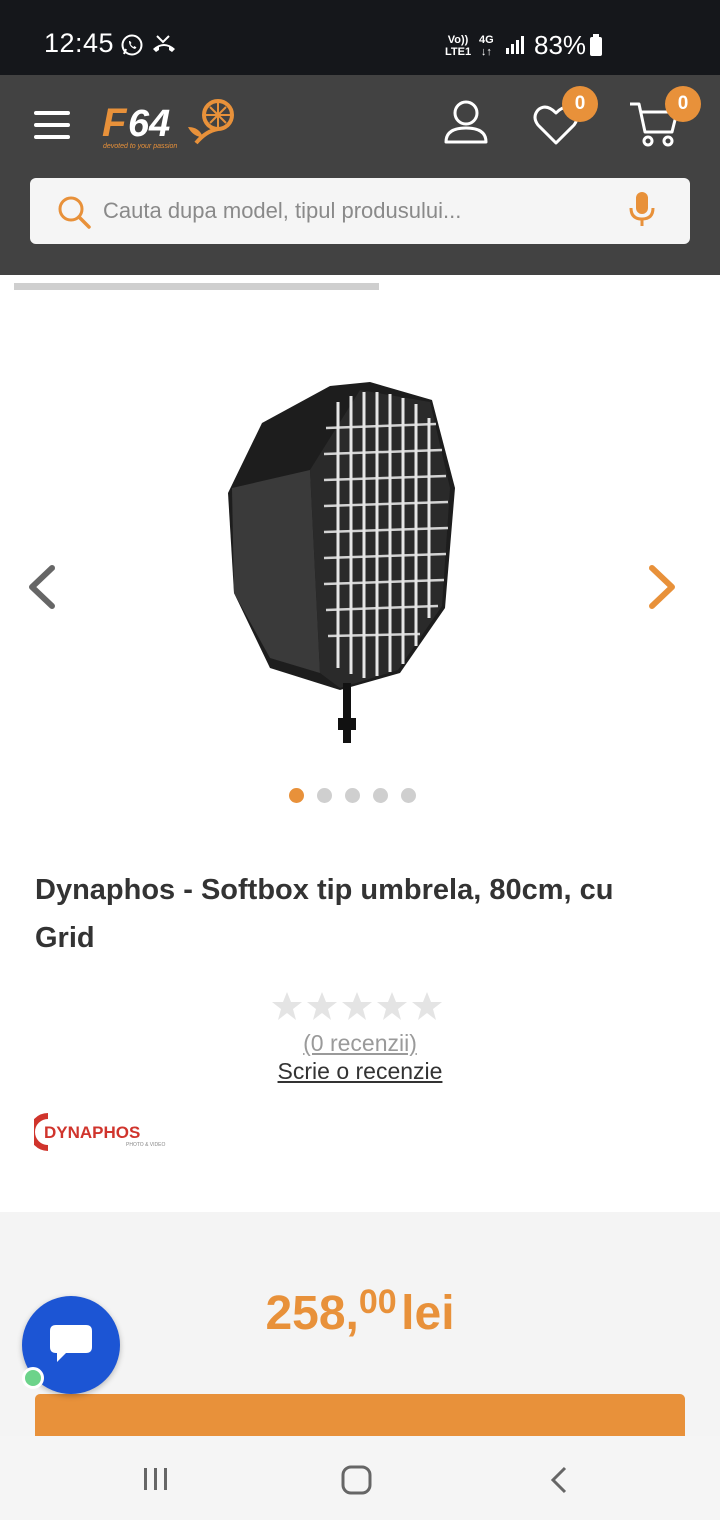 This screenshot has height=1520, width=720. Describe the element at coordinates (360, 37) in the screenshot. I see `status-bar: 12:45 Vo)) LTE1 4G ↓↑ 83%` at that location.